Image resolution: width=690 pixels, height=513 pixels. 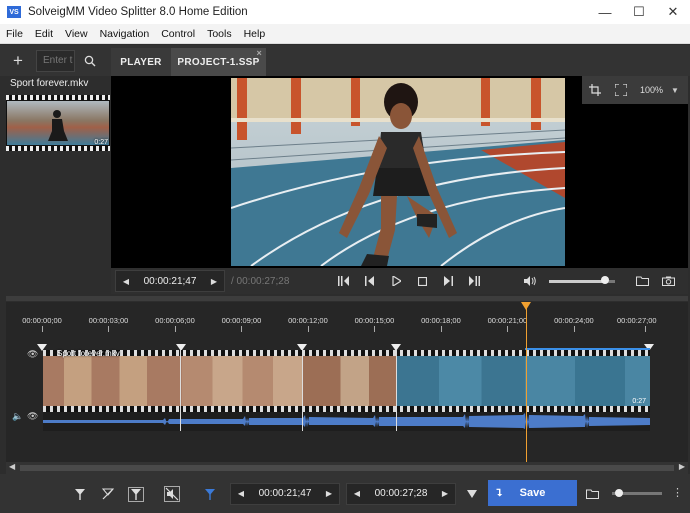 What do you see at coordinates (639, 12) in the screenshot?
I see `maximize-button: ☐` at bounding box center [639, 12].